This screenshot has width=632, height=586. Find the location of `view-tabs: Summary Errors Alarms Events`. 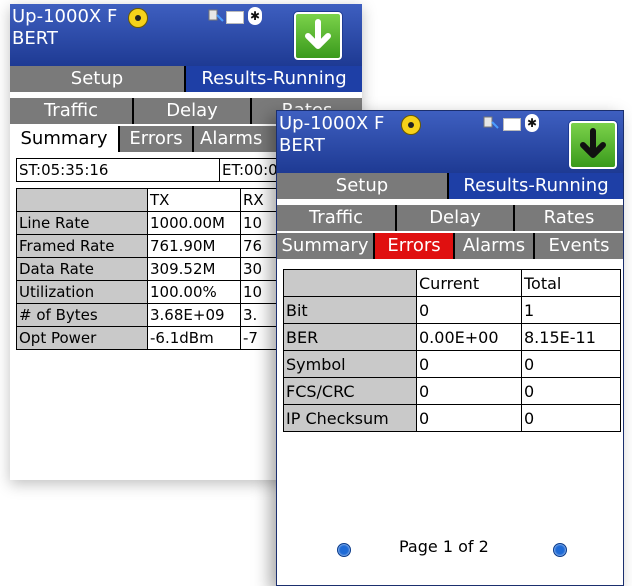

view-tabs: Summary Errors Alarms Events is located at coordinates (450, 246).